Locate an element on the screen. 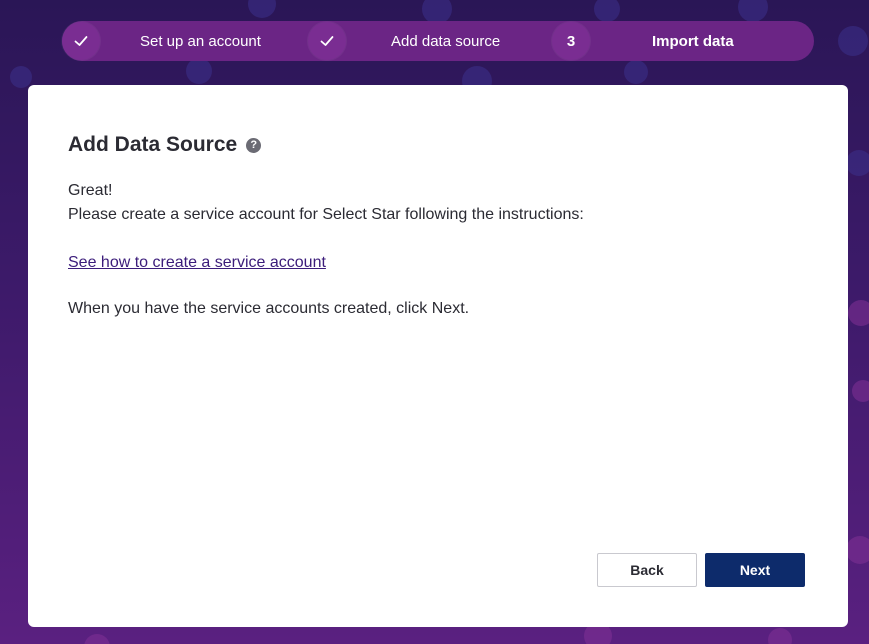  step-1-check-icon is located at coordinates (81, 41).